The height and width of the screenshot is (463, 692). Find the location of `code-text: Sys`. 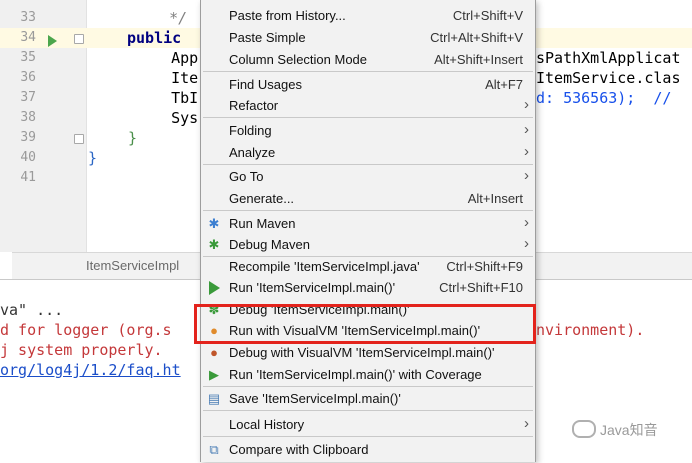

code-text: Sys is located at coordinates (167, 118).